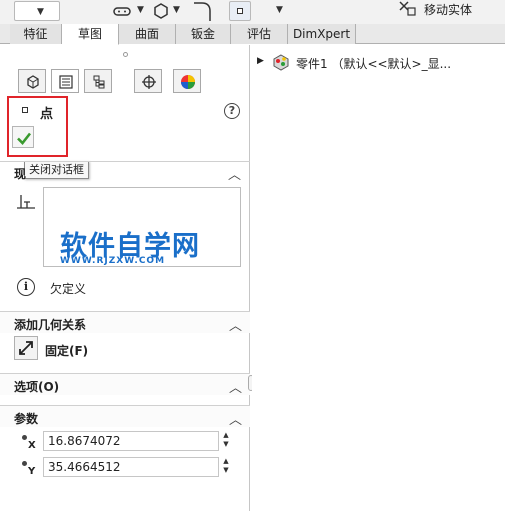 This screenshot has width=505, height=511. Describe the element at coordinates (226, 441) in the screenshot. I see `x-spinner: ▲ ▼` at that location.